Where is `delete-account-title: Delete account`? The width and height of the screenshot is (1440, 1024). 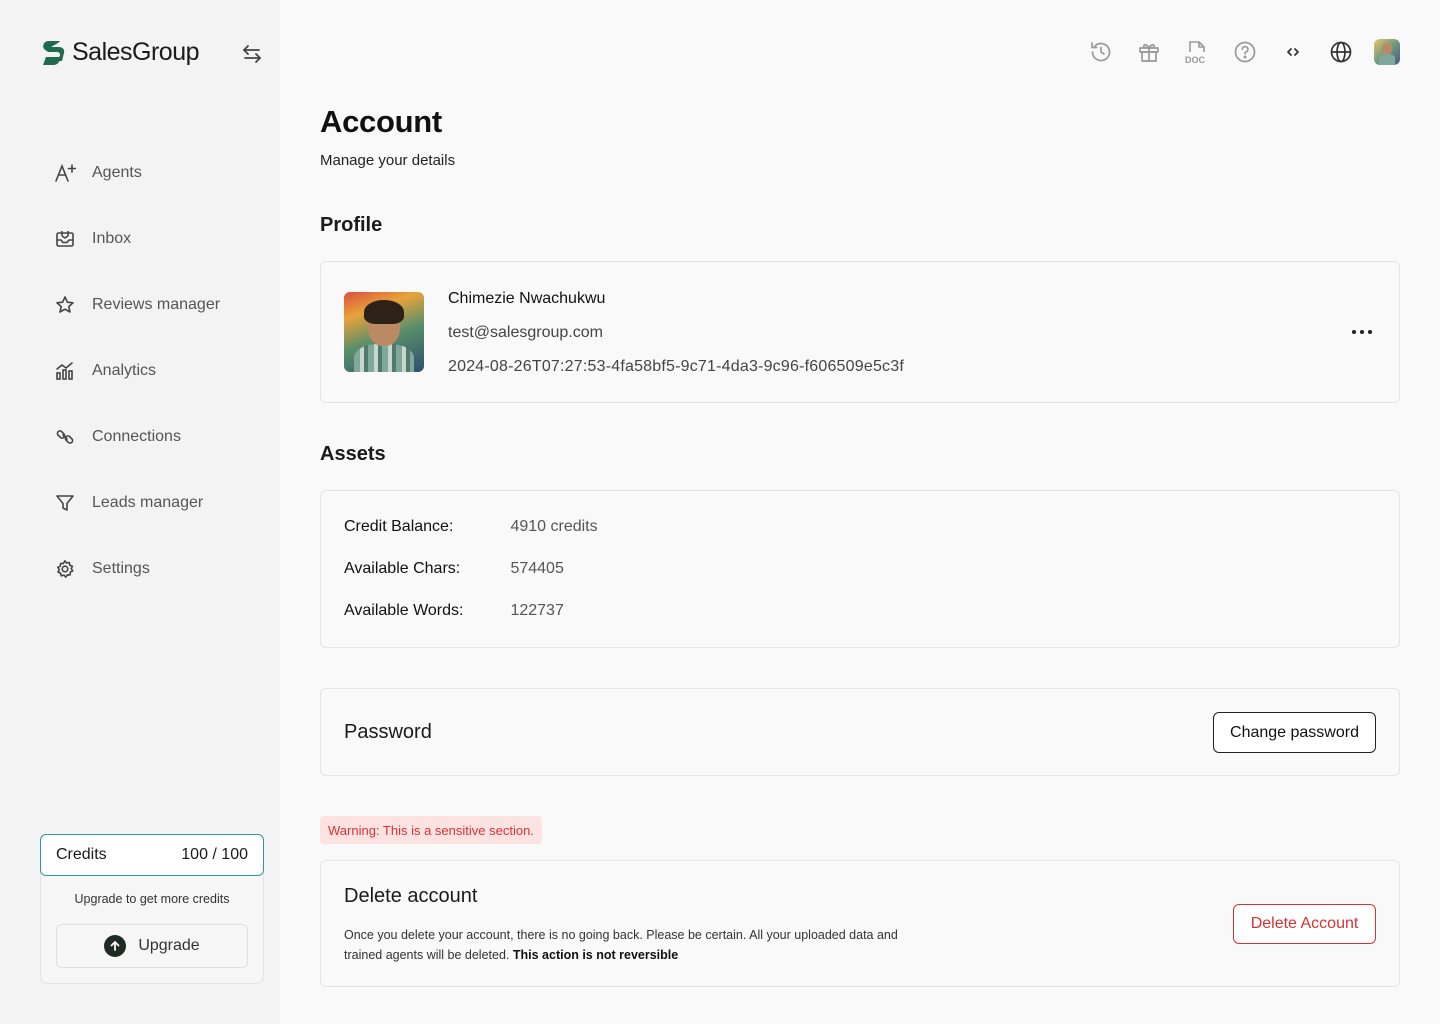 delete-account-title: Delete account is located at coordinates (411, 896).